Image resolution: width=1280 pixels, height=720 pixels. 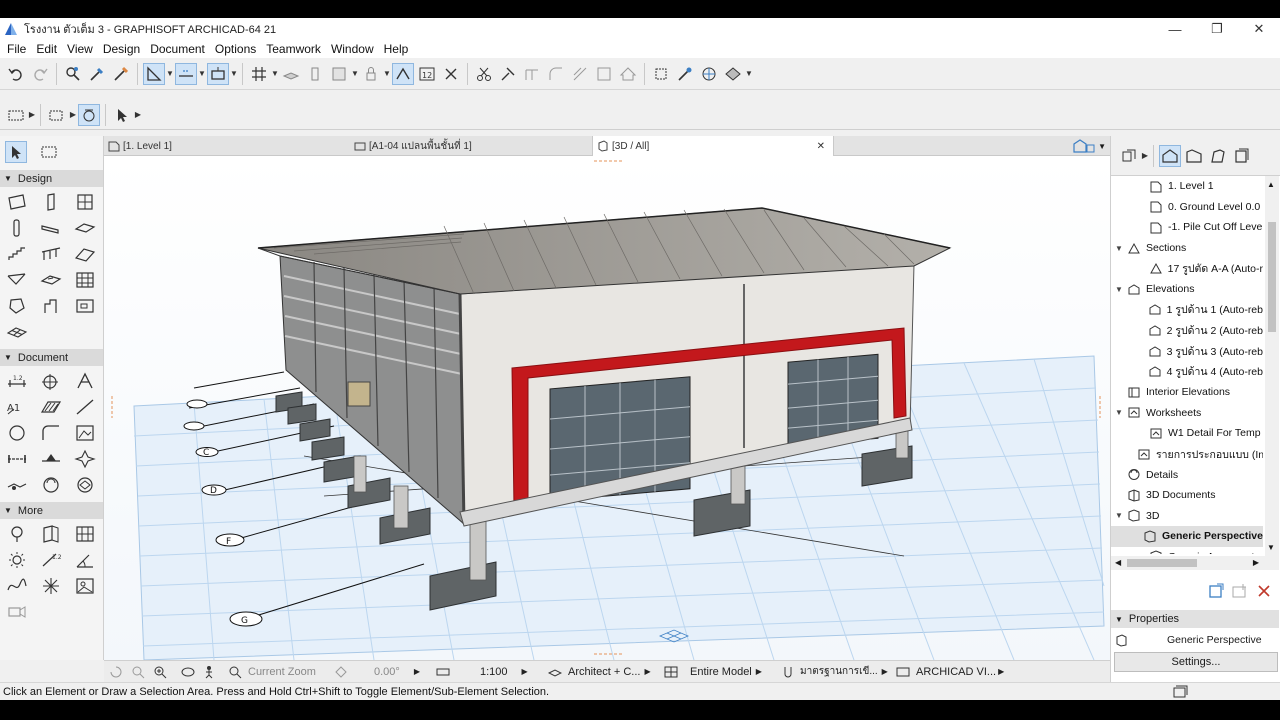 What do you see at coordinates (138, 115) in the screenshot?
I see `arrow-select-dropdown: ▶` at bounding box center [138, 115].